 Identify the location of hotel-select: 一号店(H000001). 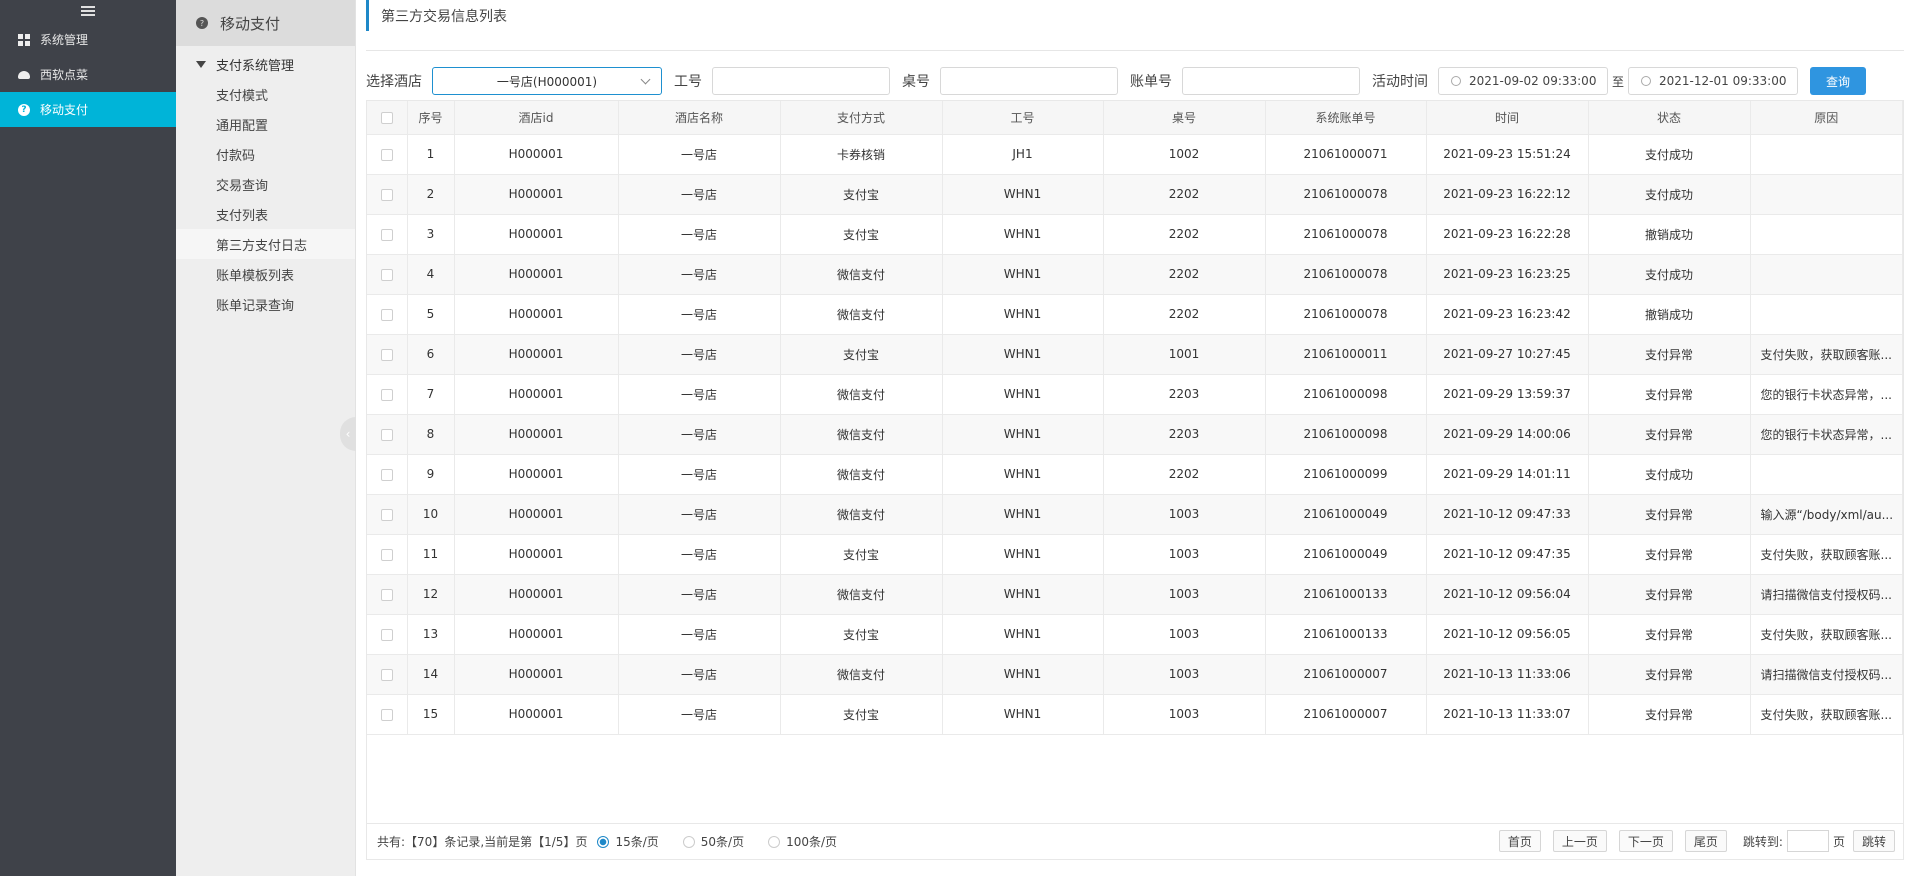
(547, 81).